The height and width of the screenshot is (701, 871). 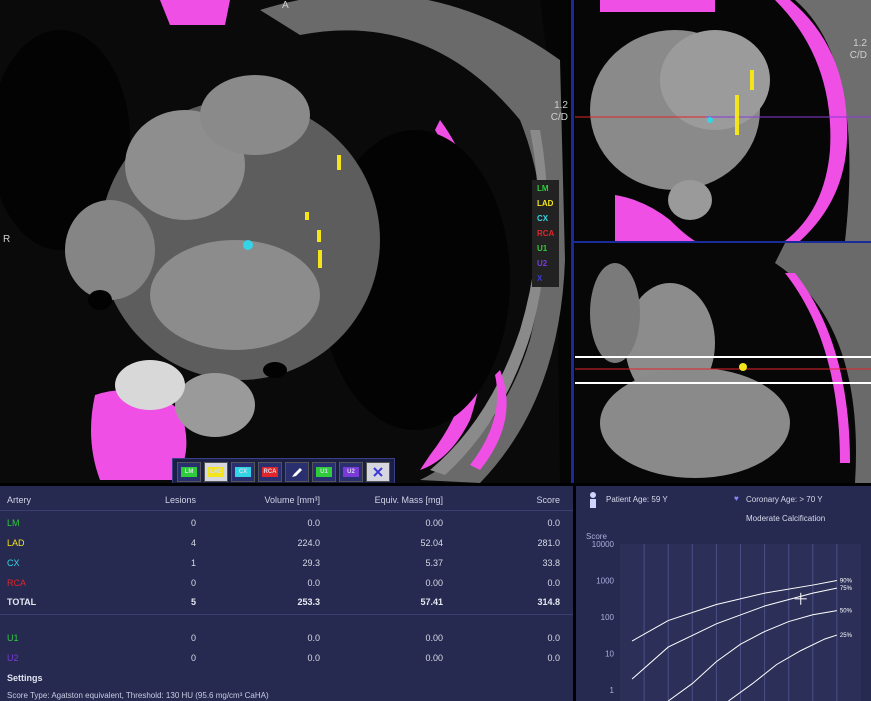 What do you see at coordinates (286, 639) in the screenshot?
I see `table-row: U1 0 0.0 0.00 0.0` at bounding box center [286, 639].